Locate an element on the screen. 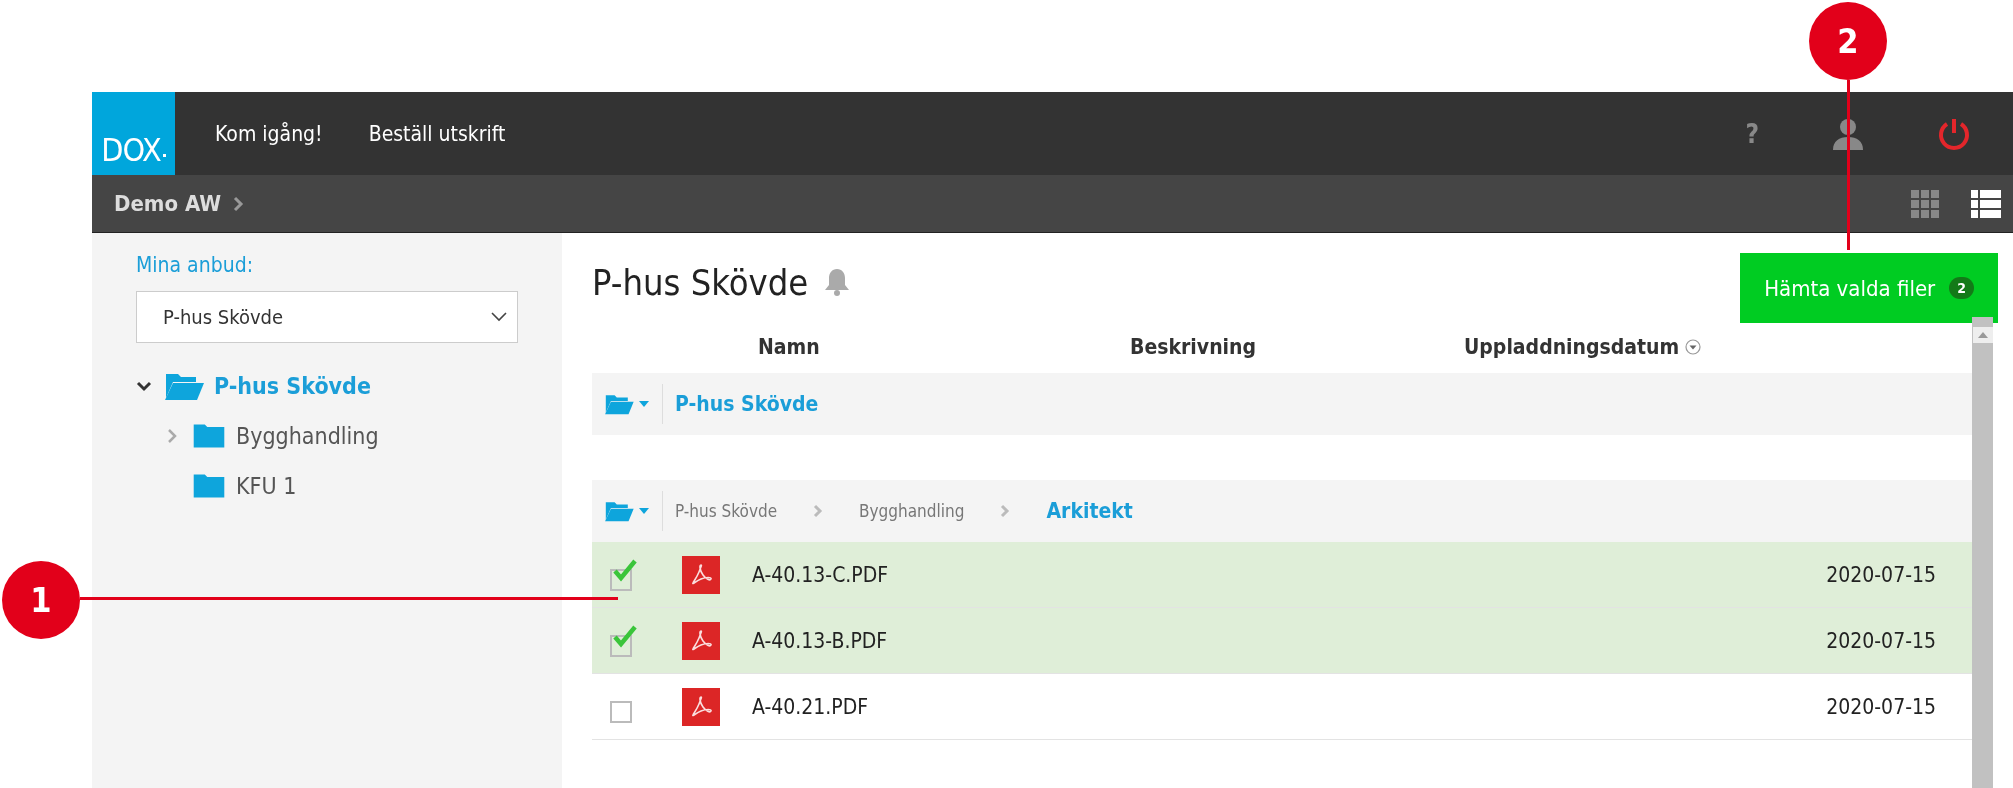  list-view-icon is located at coordinates (1986, 203).